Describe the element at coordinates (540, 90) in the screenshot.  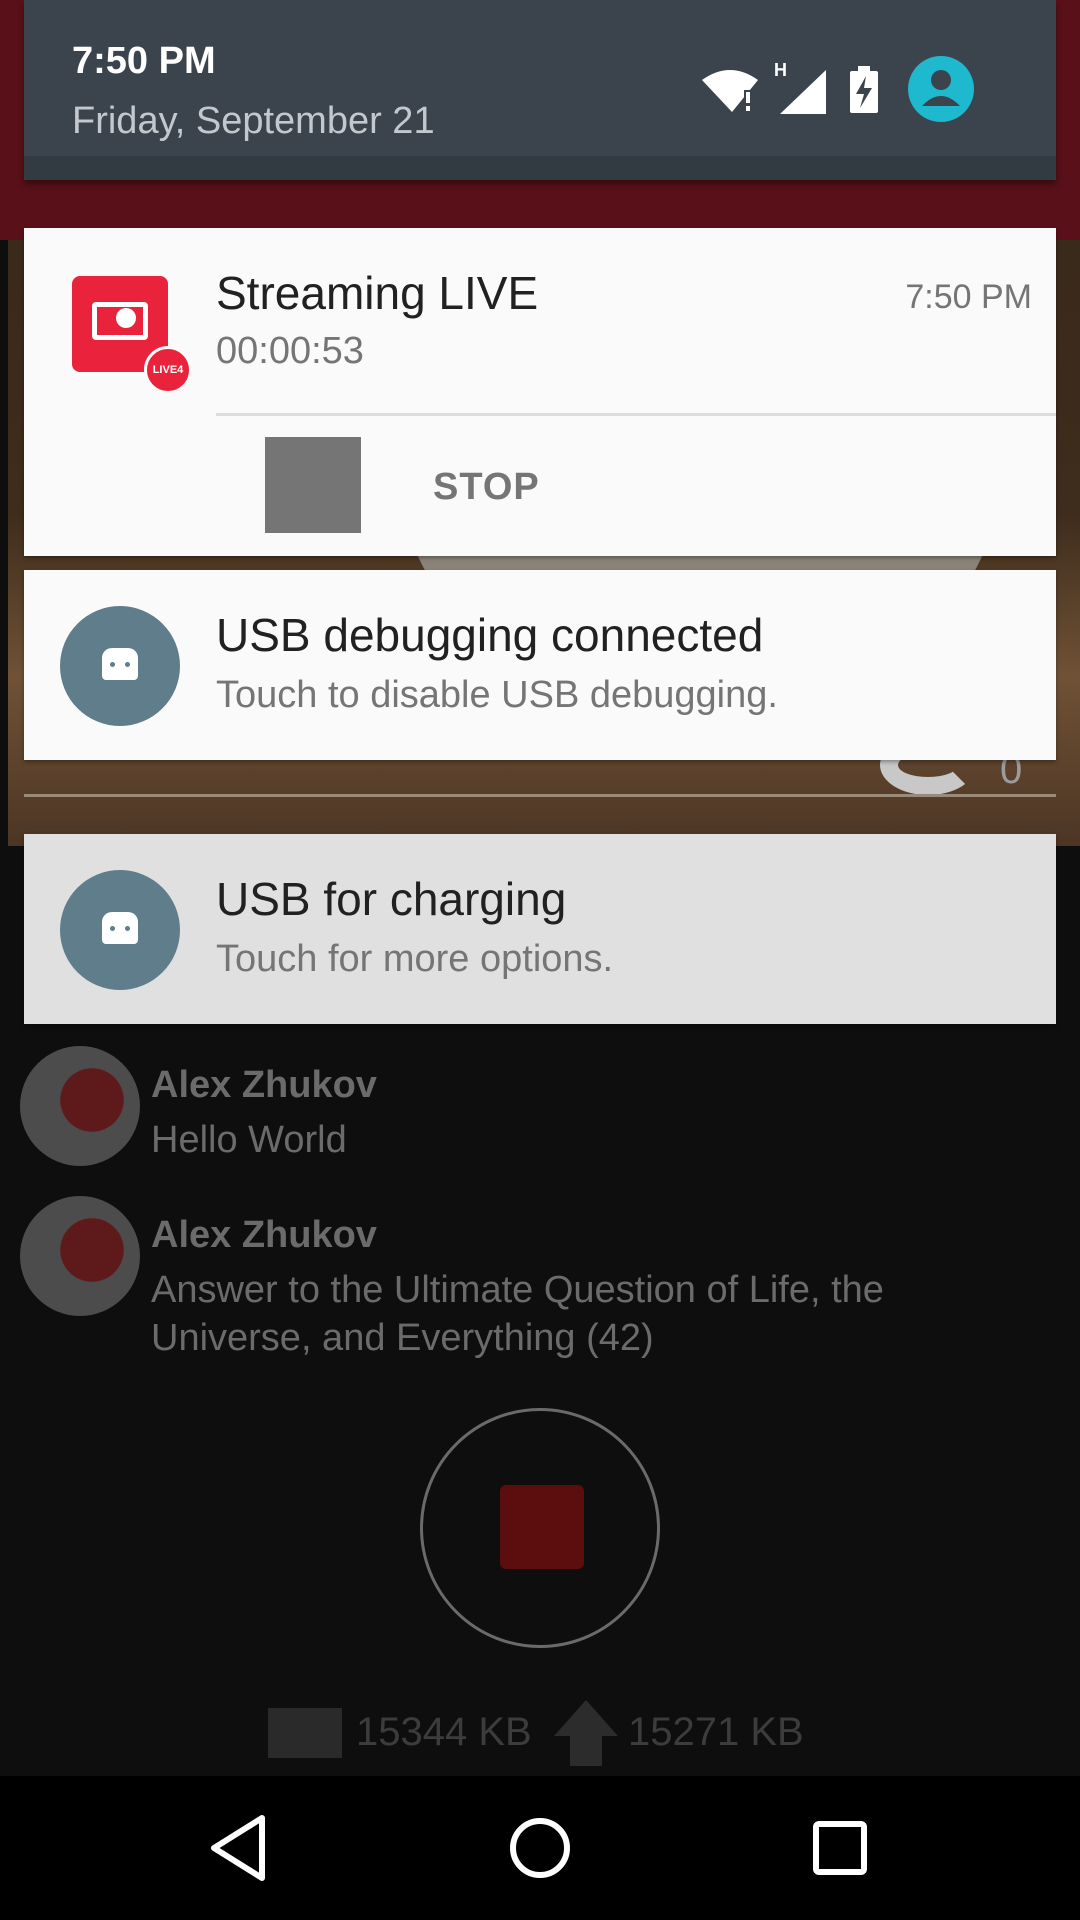
I see `quick-settings-header: 7:50 PM Friday, September 21 H` at that location.